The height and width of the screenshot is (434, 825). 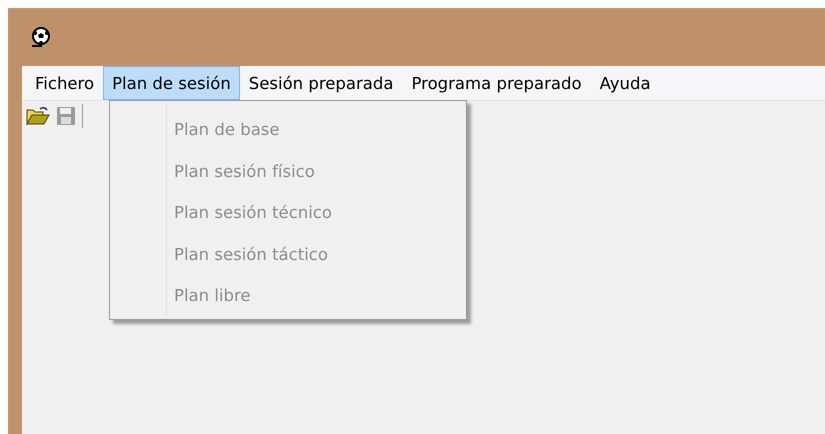 I want to click on soccer-ball-icon, so click(x=41, y=37).